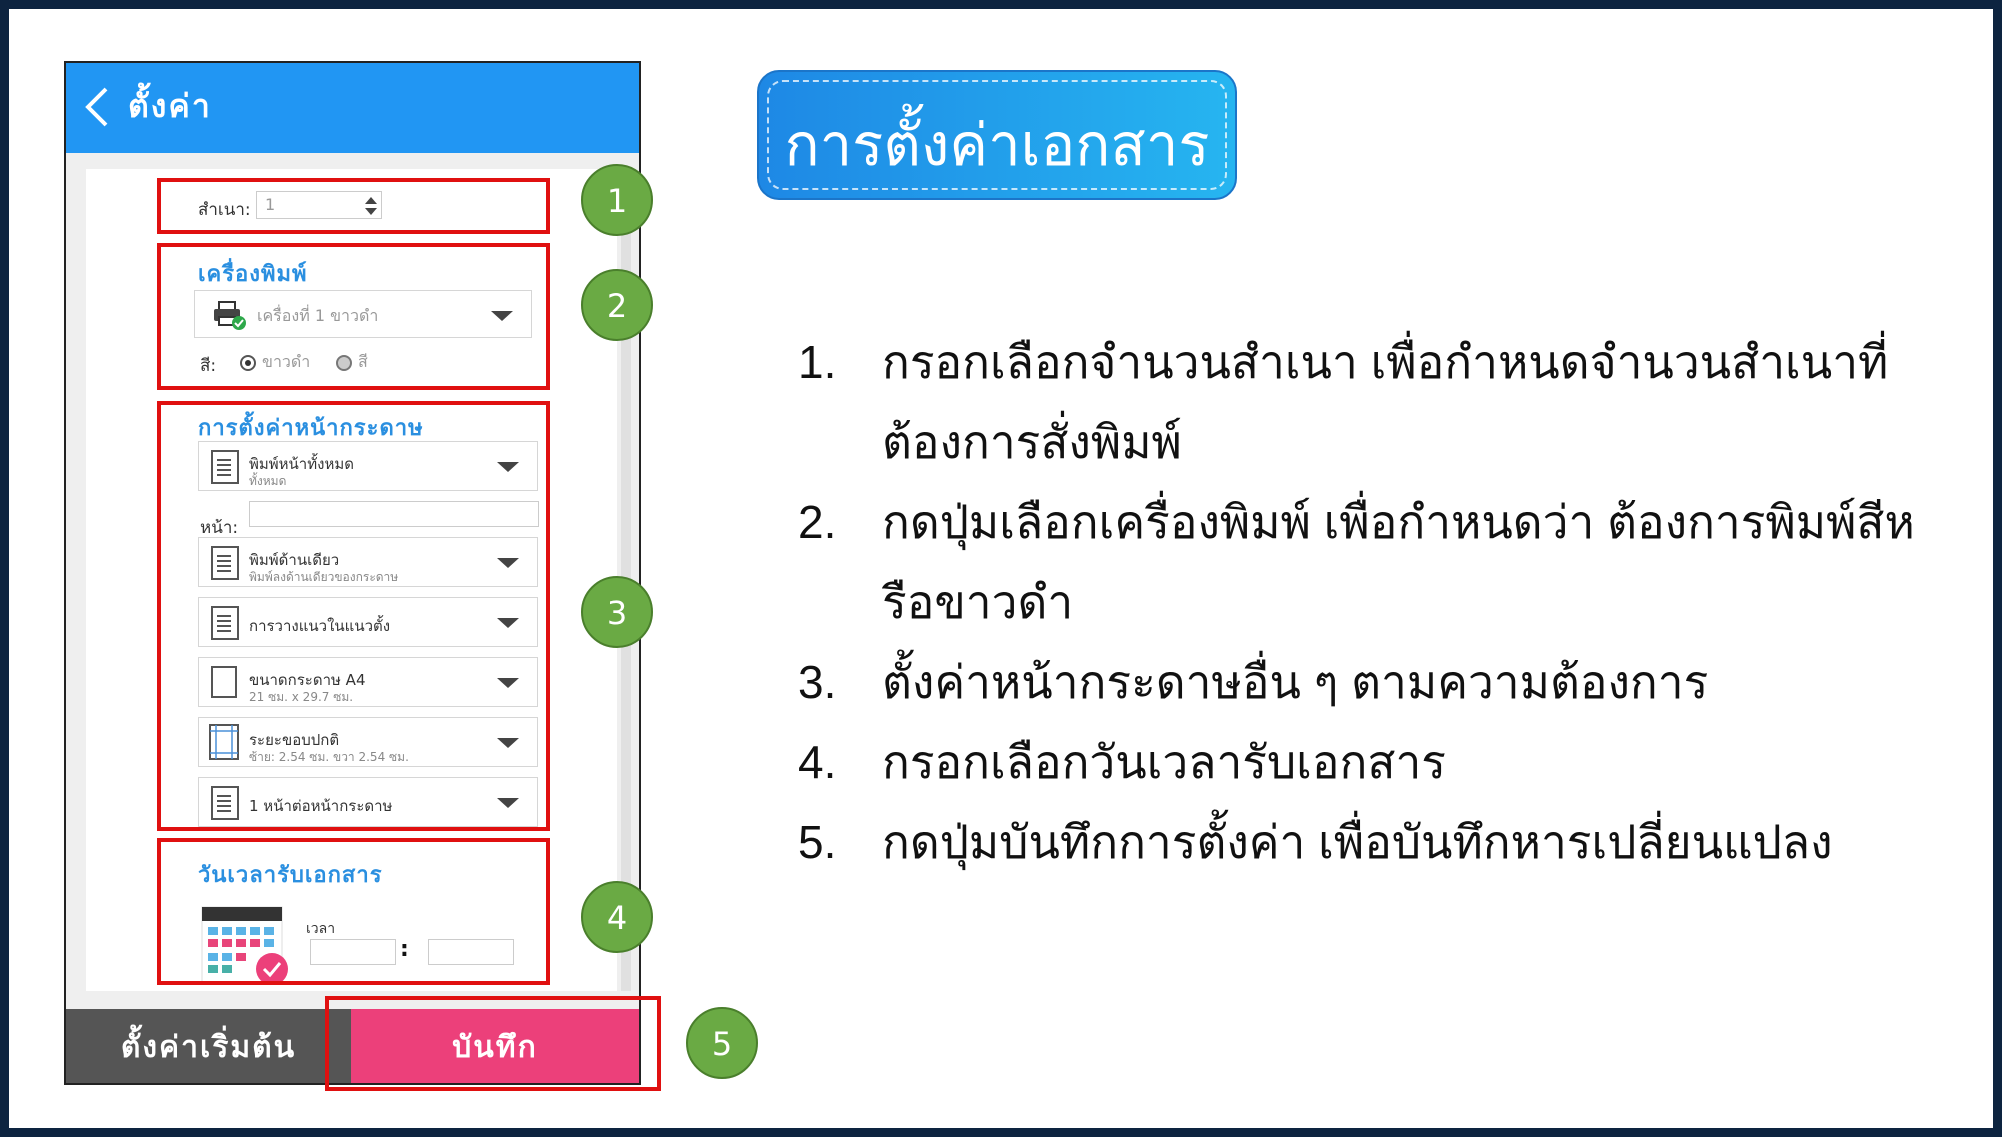 The width and height of the screenshot is (2002, 1137). I want to click on instruction-text: กรอกเลือกวันเวลารับเอกสาร, so click(1164, 762).